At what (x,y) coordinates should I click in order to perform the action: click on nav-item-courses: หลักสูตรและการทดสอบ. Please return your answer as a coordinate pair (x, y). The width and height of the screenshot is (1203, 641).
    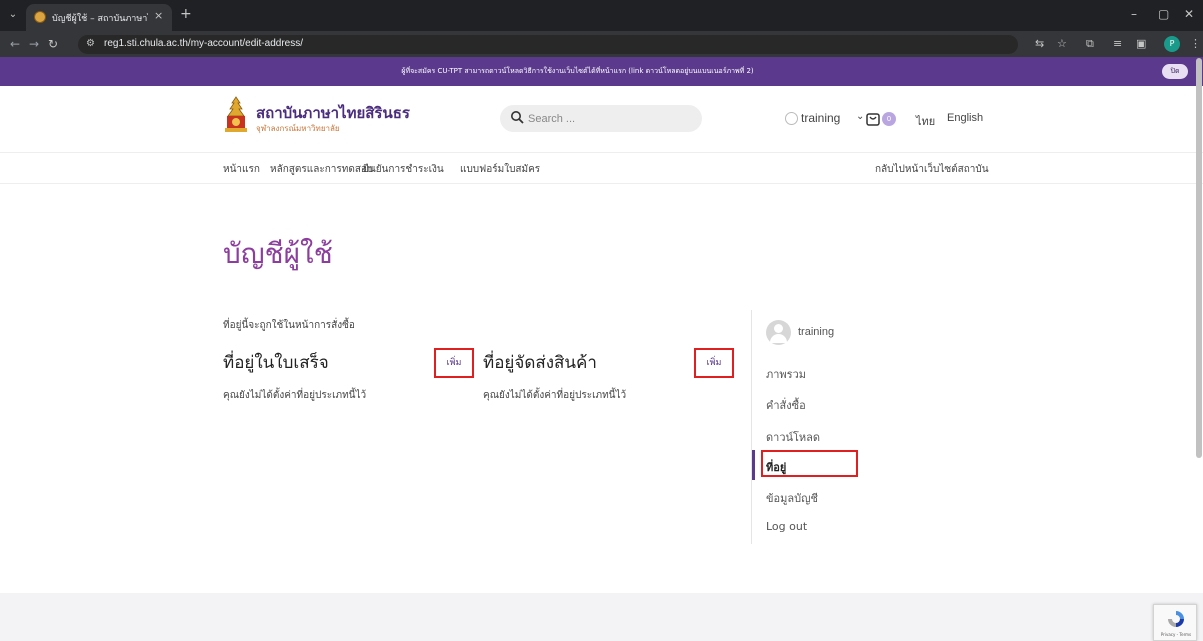
    Looking at the image, I should click on (321, 169).